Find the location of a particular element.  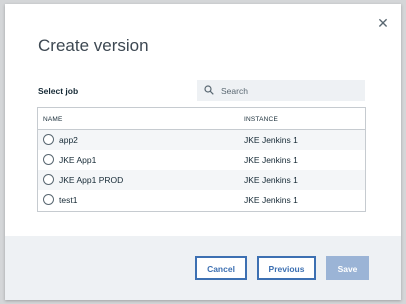

table-row: app2 JKE Jenkins 1 is located at coordinates (201, 140).